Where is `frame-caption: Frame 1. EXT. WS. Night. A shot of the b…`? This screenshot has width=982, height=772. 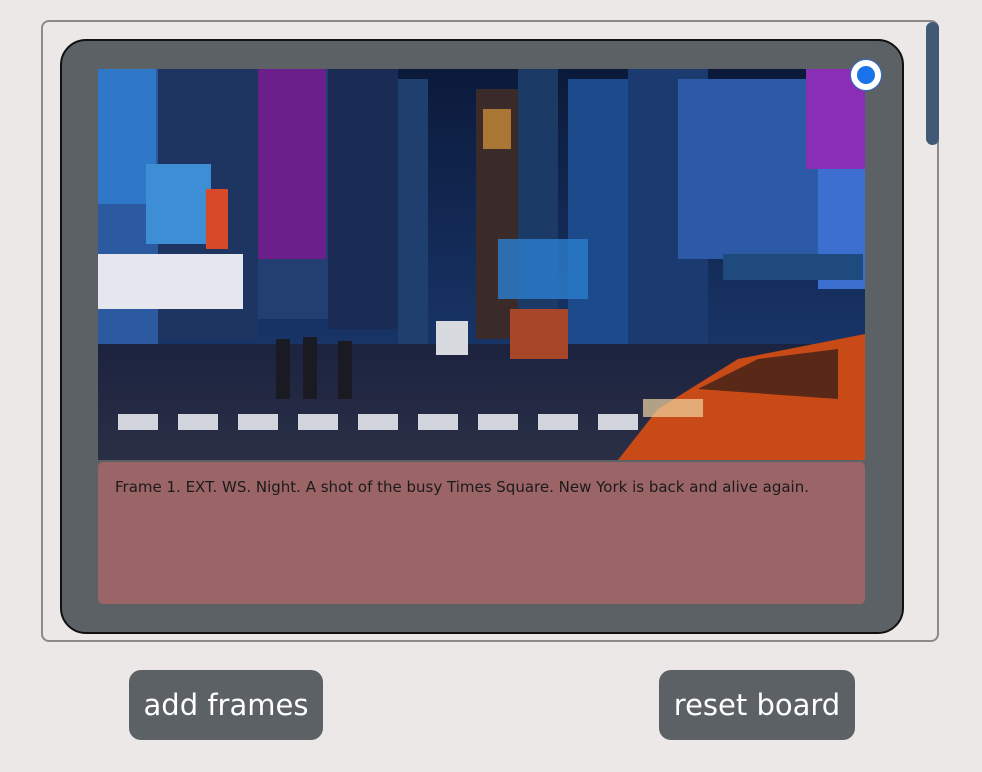 frame-caption: Frame 1. EXT. WS. Night. A shot of the b… is located at coordinates (481, 533).